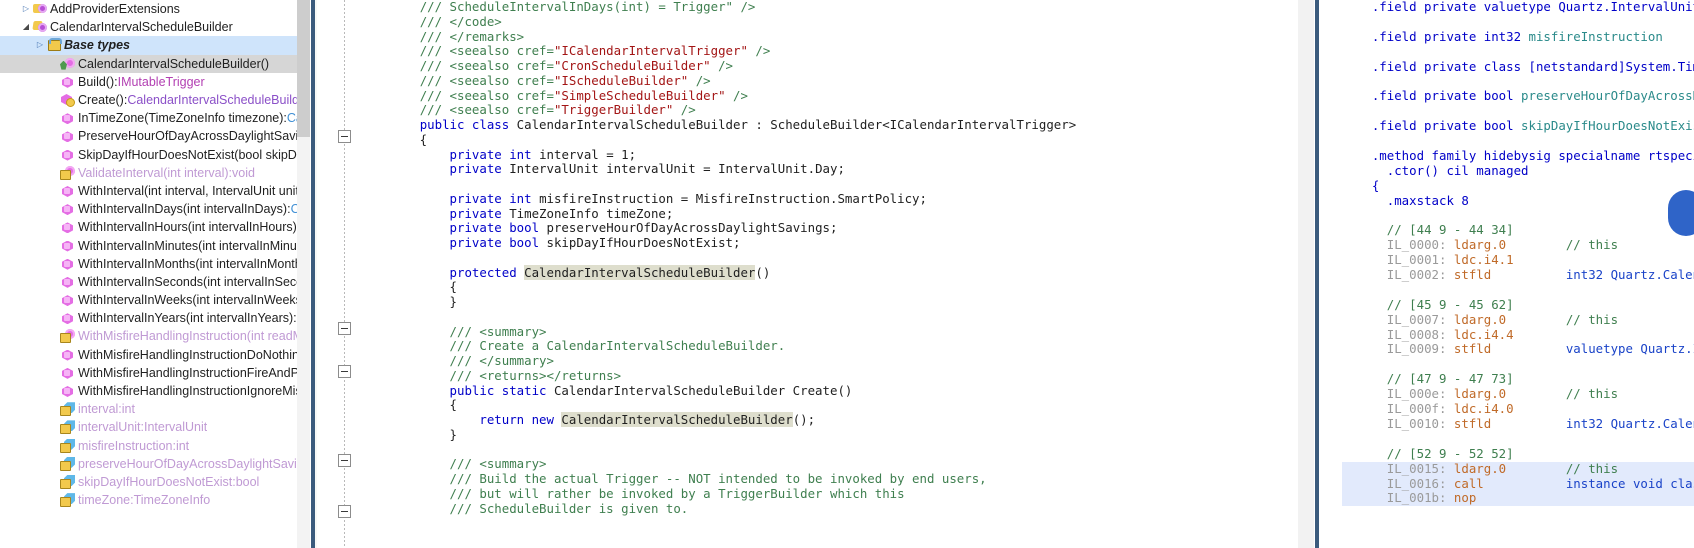 The height and width of the screenshot is (548, 1694). Describe the element at coordinates (1420, 468) in the screenshot. I see `il-token: IL_0015:` at that location.